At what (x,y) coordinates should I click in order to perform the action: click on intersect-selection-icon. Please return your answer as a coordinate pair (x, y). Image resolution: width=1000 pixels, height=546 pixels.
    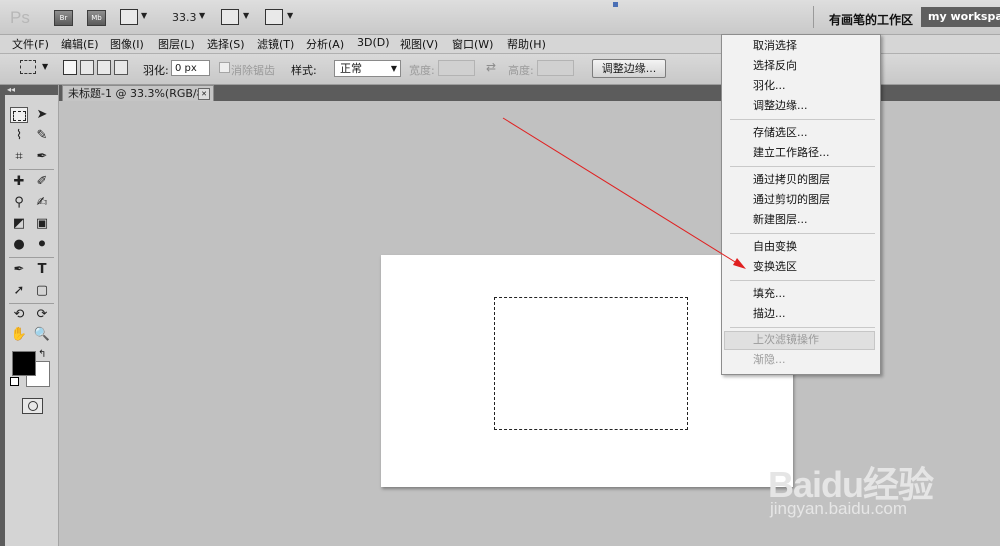
    Looking at the image, I should click on (121, 67).